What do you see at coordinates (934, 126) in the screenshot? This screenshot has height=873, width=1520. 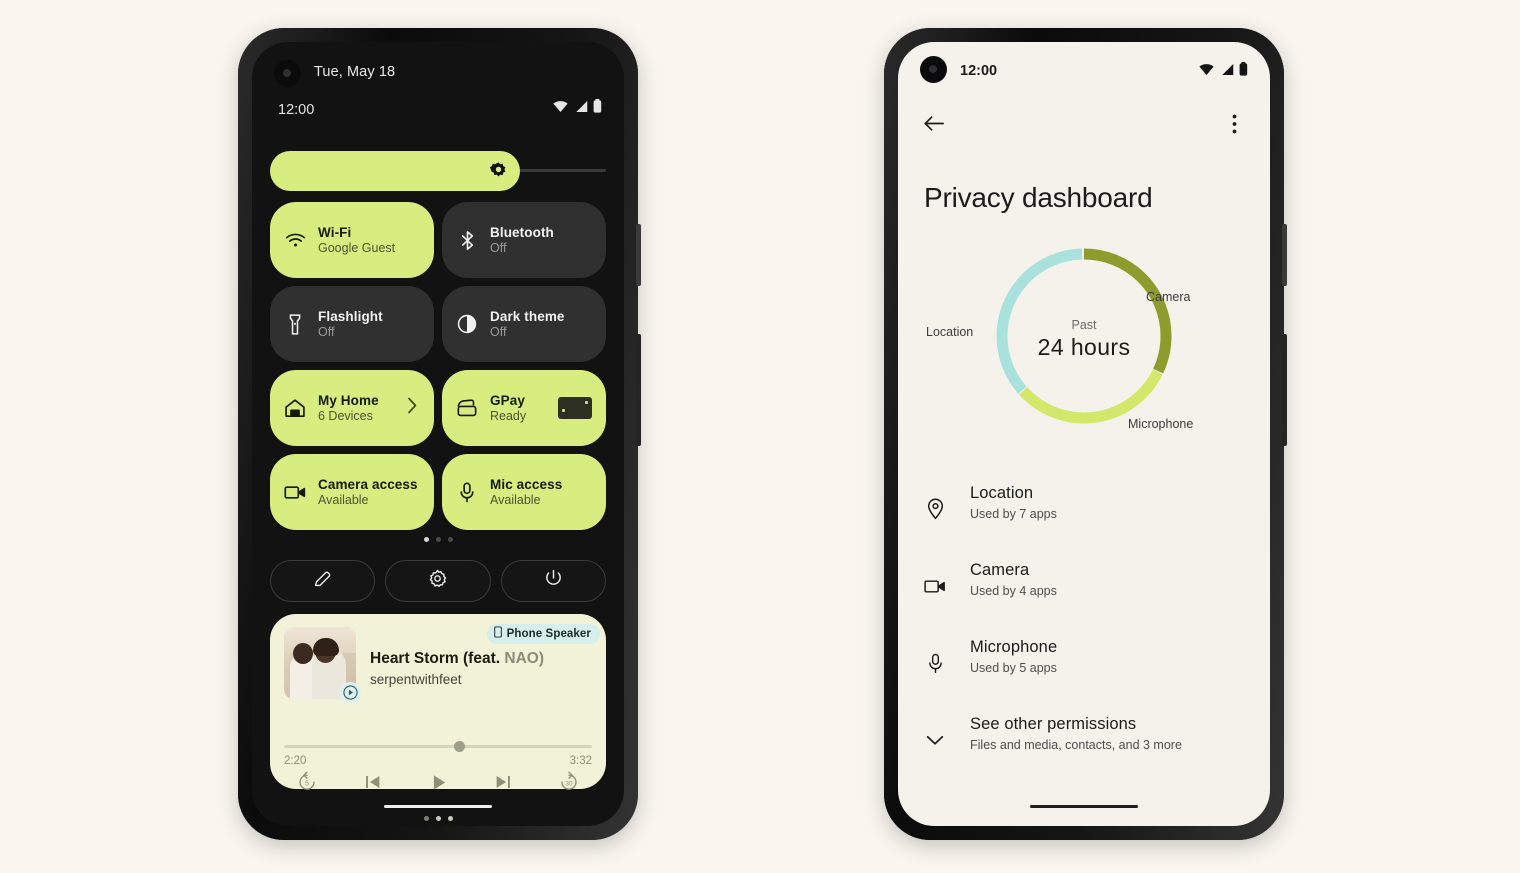 I see `back-button` at bounding box center [934, 126].